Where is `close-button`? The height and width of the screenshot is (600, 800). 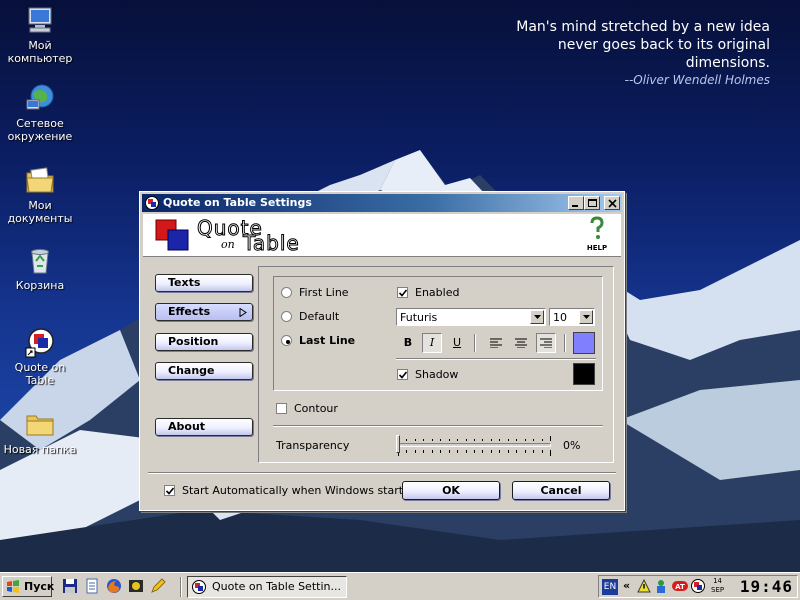
close-button is located at coordinates (612, 203).